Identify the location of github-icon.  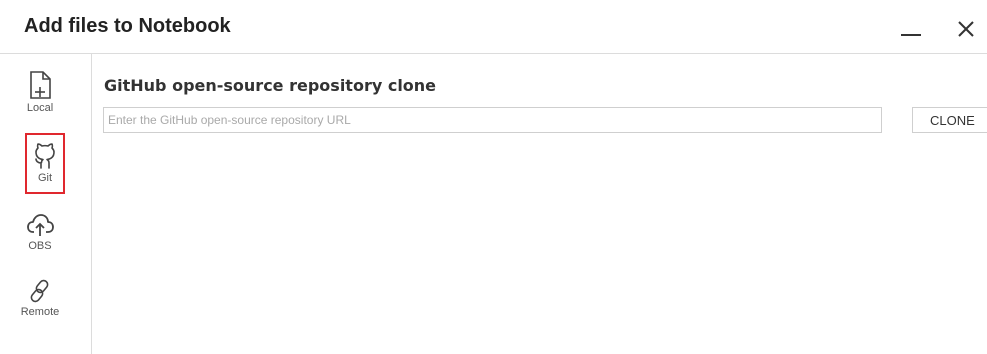
(45, 156).